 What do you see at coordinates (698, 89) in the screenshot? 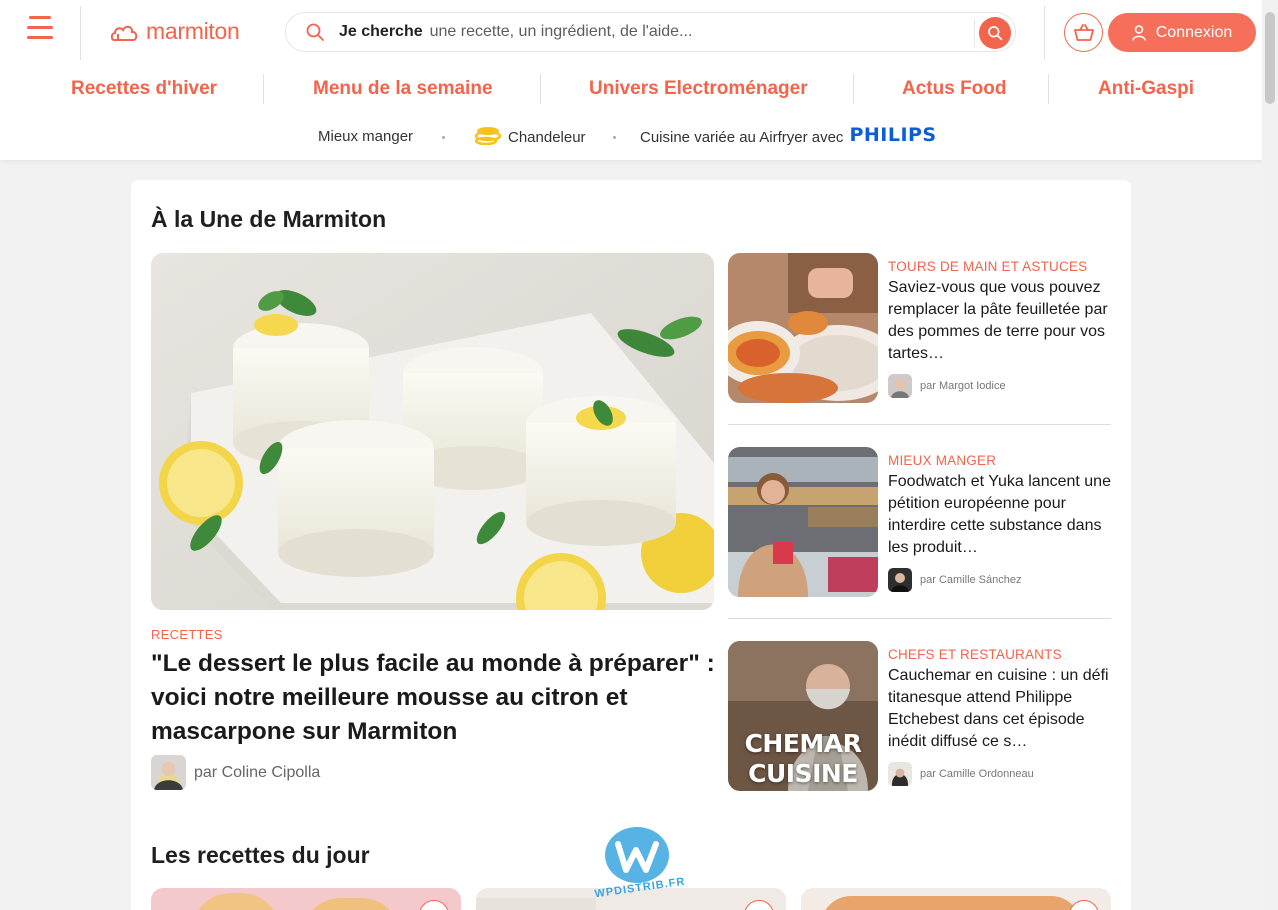
I see `nav-item-univers-electromenager: Univers Electroménager` at bounding box center [698, 89].